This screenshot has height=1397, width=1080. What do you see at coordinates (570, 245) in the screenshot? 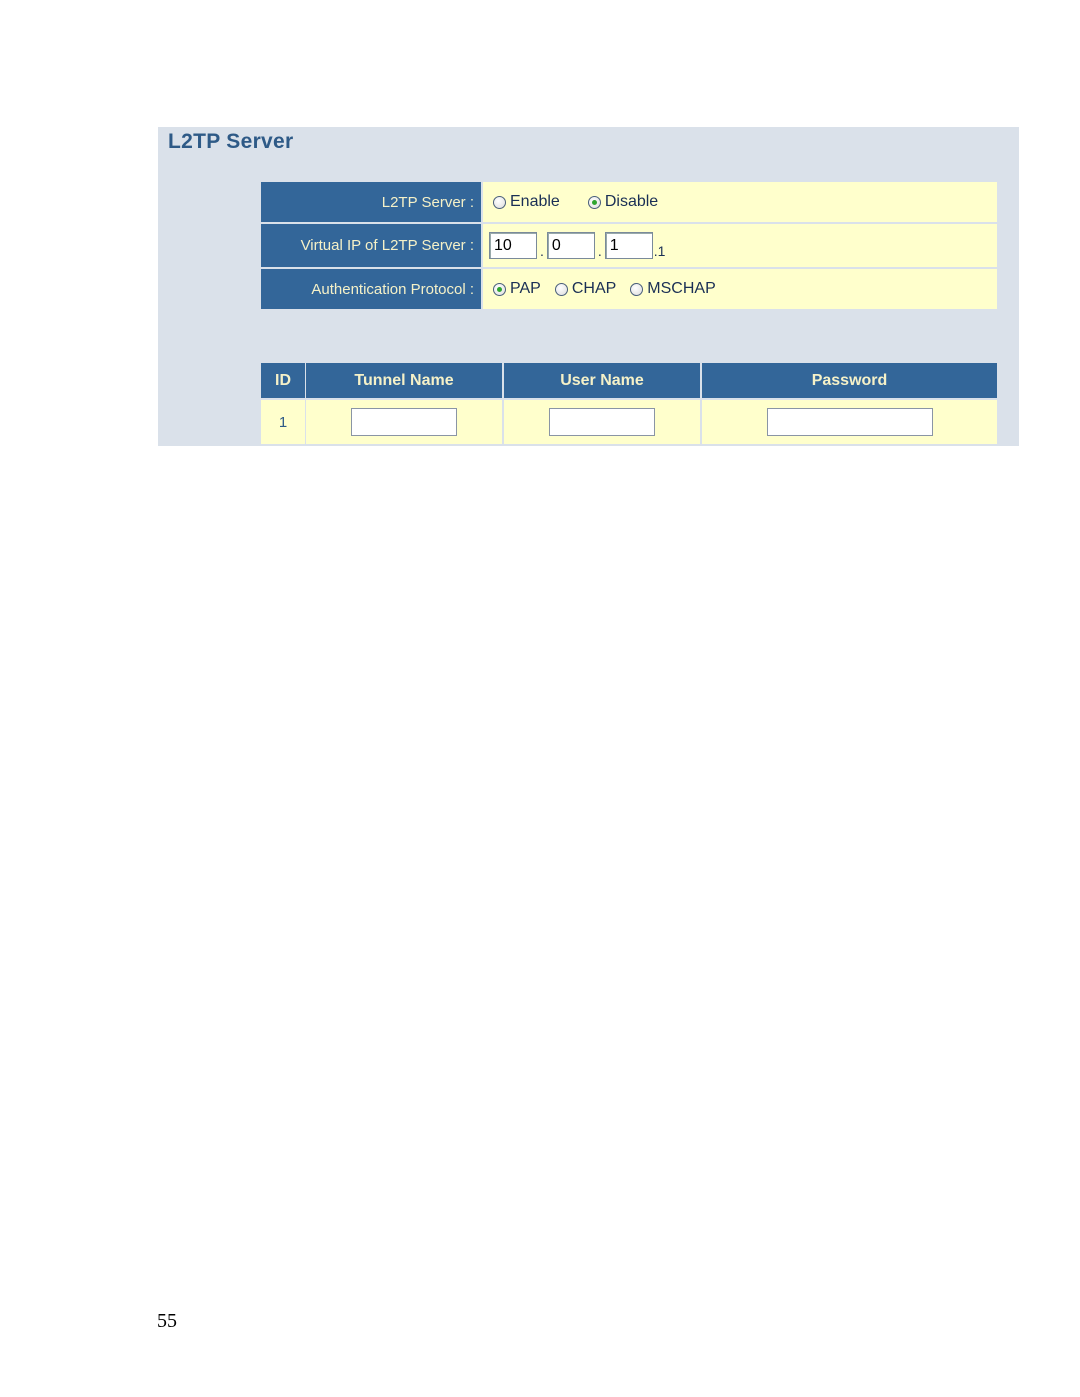
I see `ip-octet-2-input` at bounding box center [570, 245].